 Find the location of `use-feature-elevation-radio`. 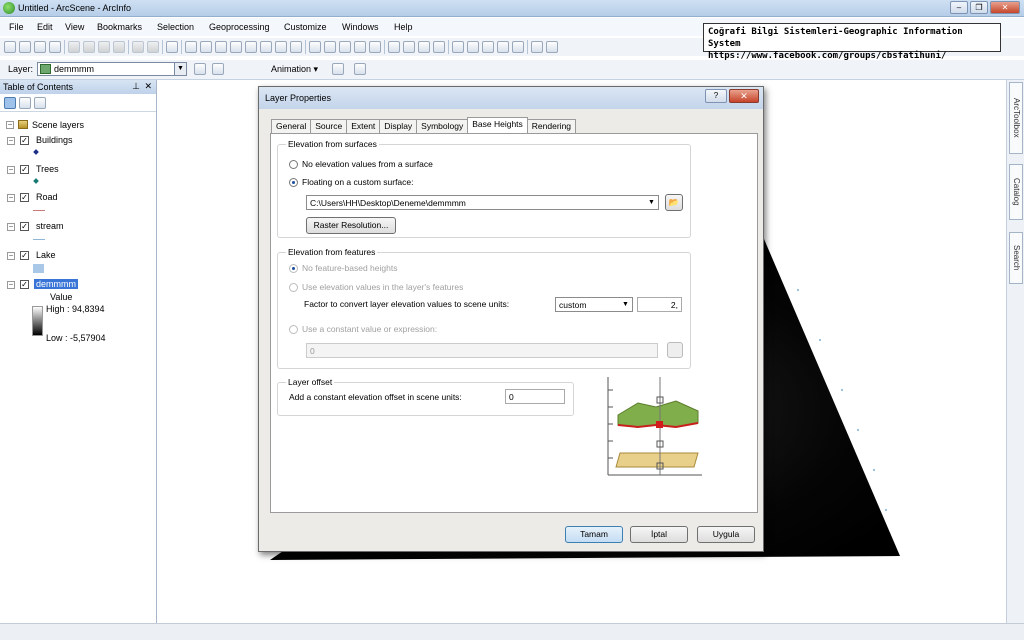

use-feature-elevation-radio is located at coordinates (293, 287).